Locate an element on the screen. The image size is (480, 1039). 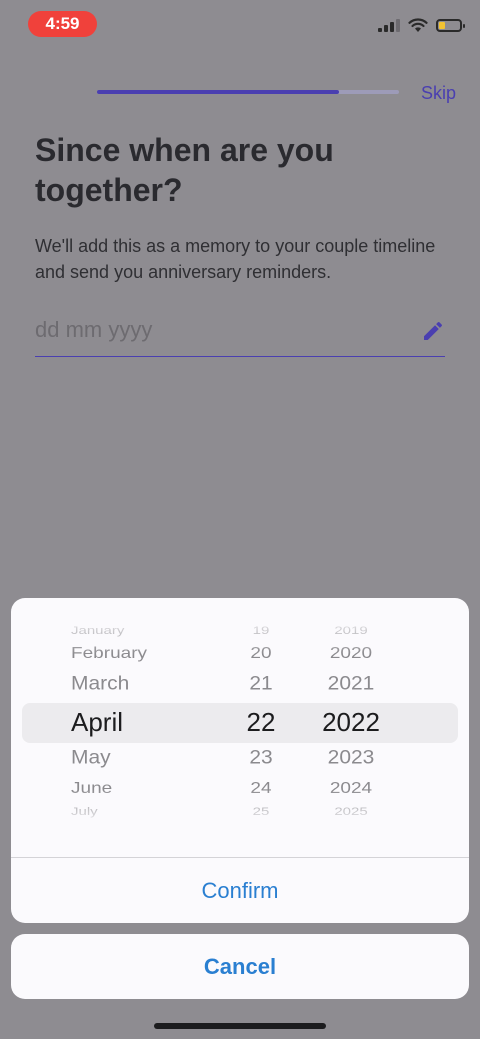
year-option: 2019 is located at coordinates (351, 630).